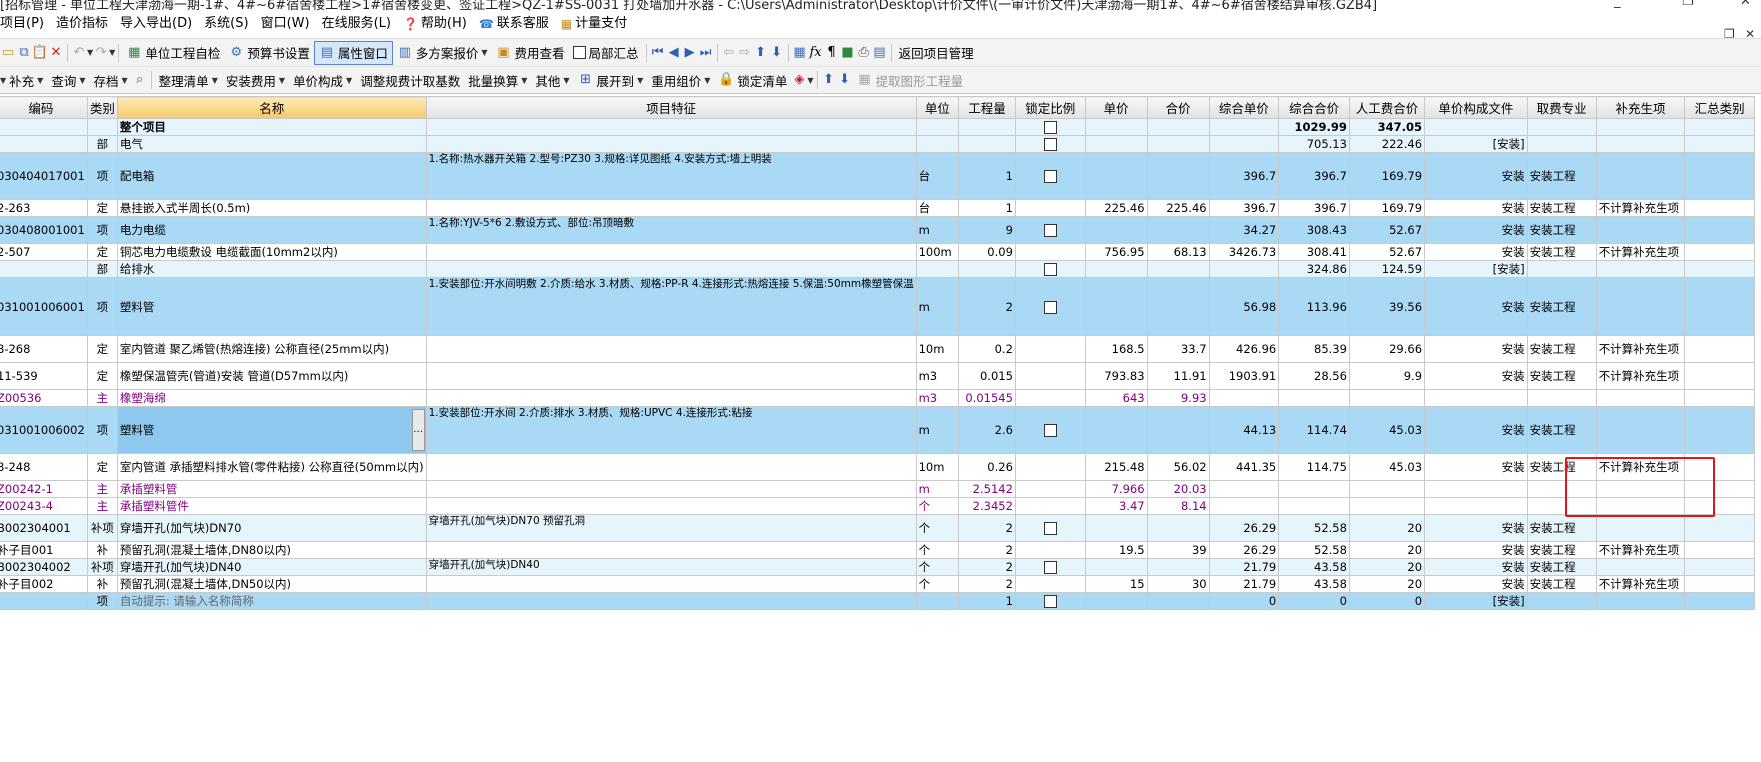  Describe the element at coordinates (44, 107) in the screenshot. I see `column-header: 编码` at that location.